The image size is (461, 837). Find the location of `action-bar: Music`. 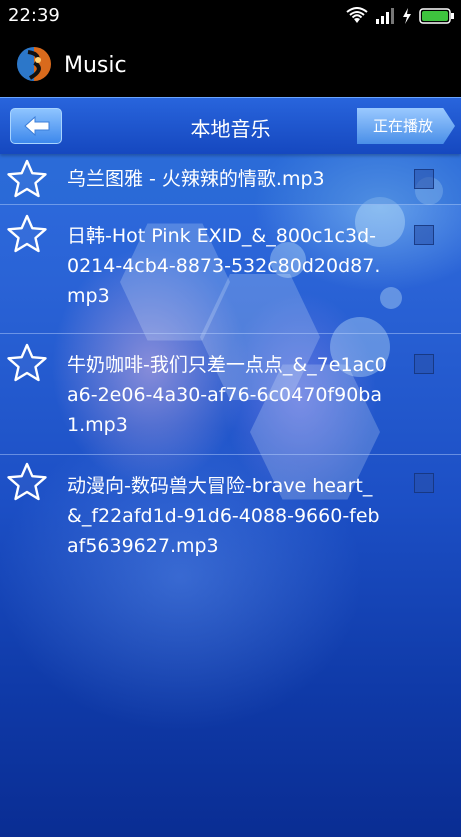

action-bar: Music is located at coordinates (230, 65).